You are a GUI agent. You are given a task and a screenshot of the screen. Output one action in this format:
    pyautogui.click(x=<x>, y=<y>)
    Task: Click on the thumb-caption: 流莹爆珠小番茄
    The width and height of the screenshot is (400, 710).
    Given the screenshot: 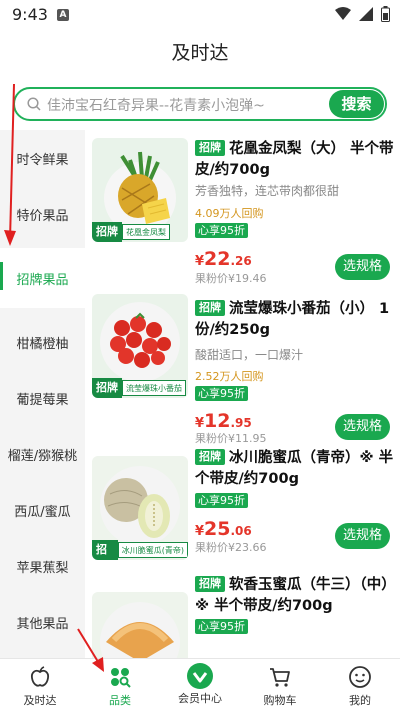 What is the action you would take?
    pyautogui.click(x=154, y=388)
    